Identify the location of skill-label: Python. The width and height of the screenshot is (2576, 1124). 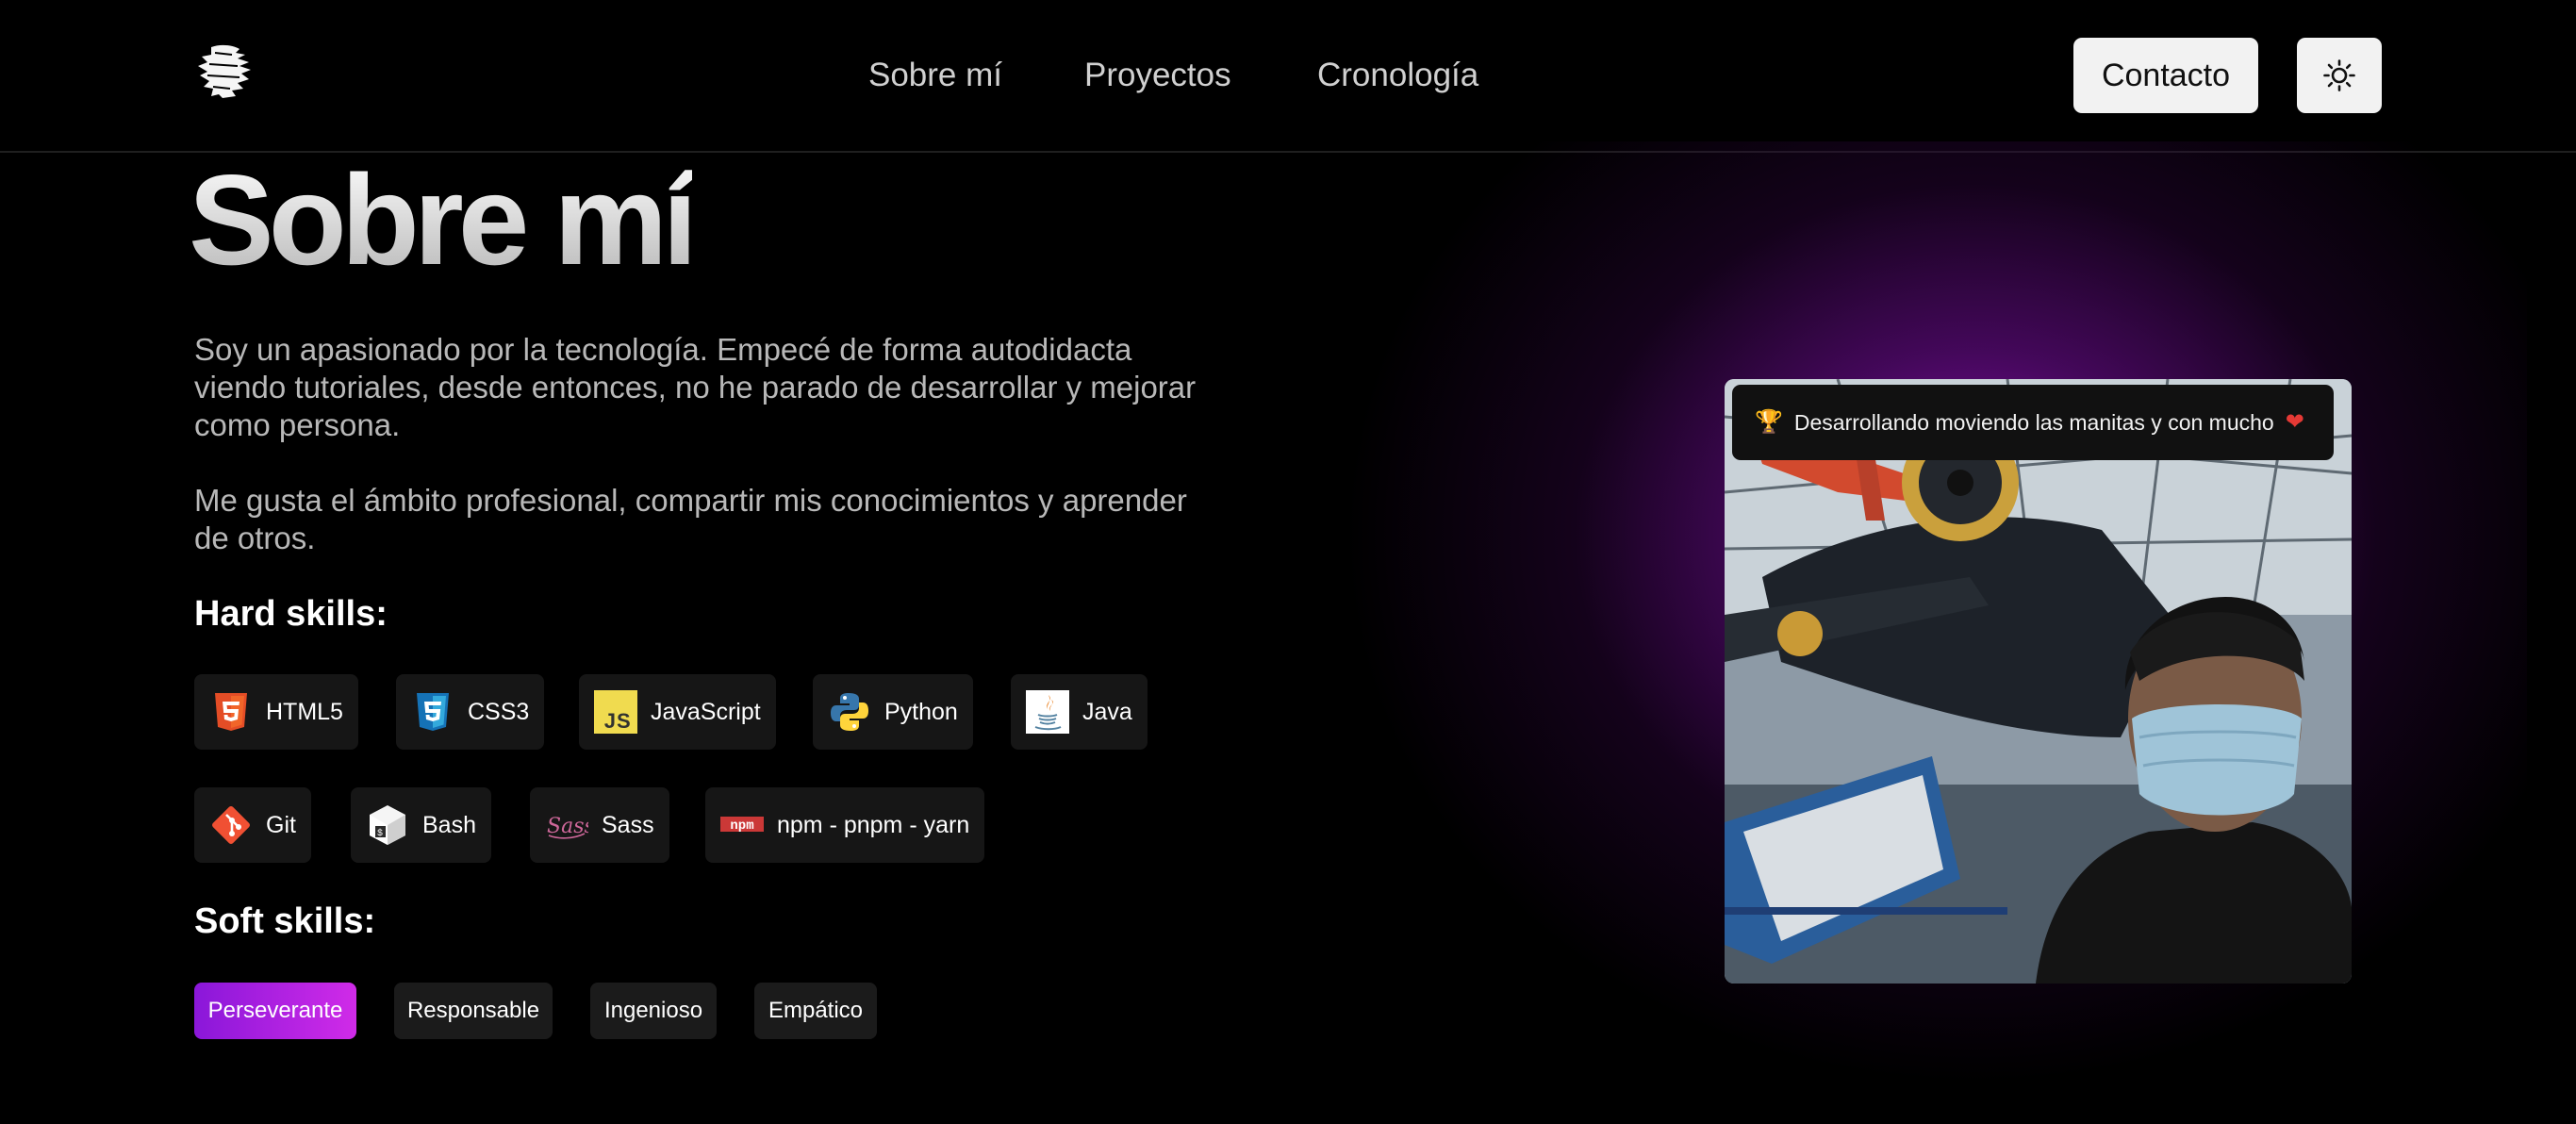
(921, 711).